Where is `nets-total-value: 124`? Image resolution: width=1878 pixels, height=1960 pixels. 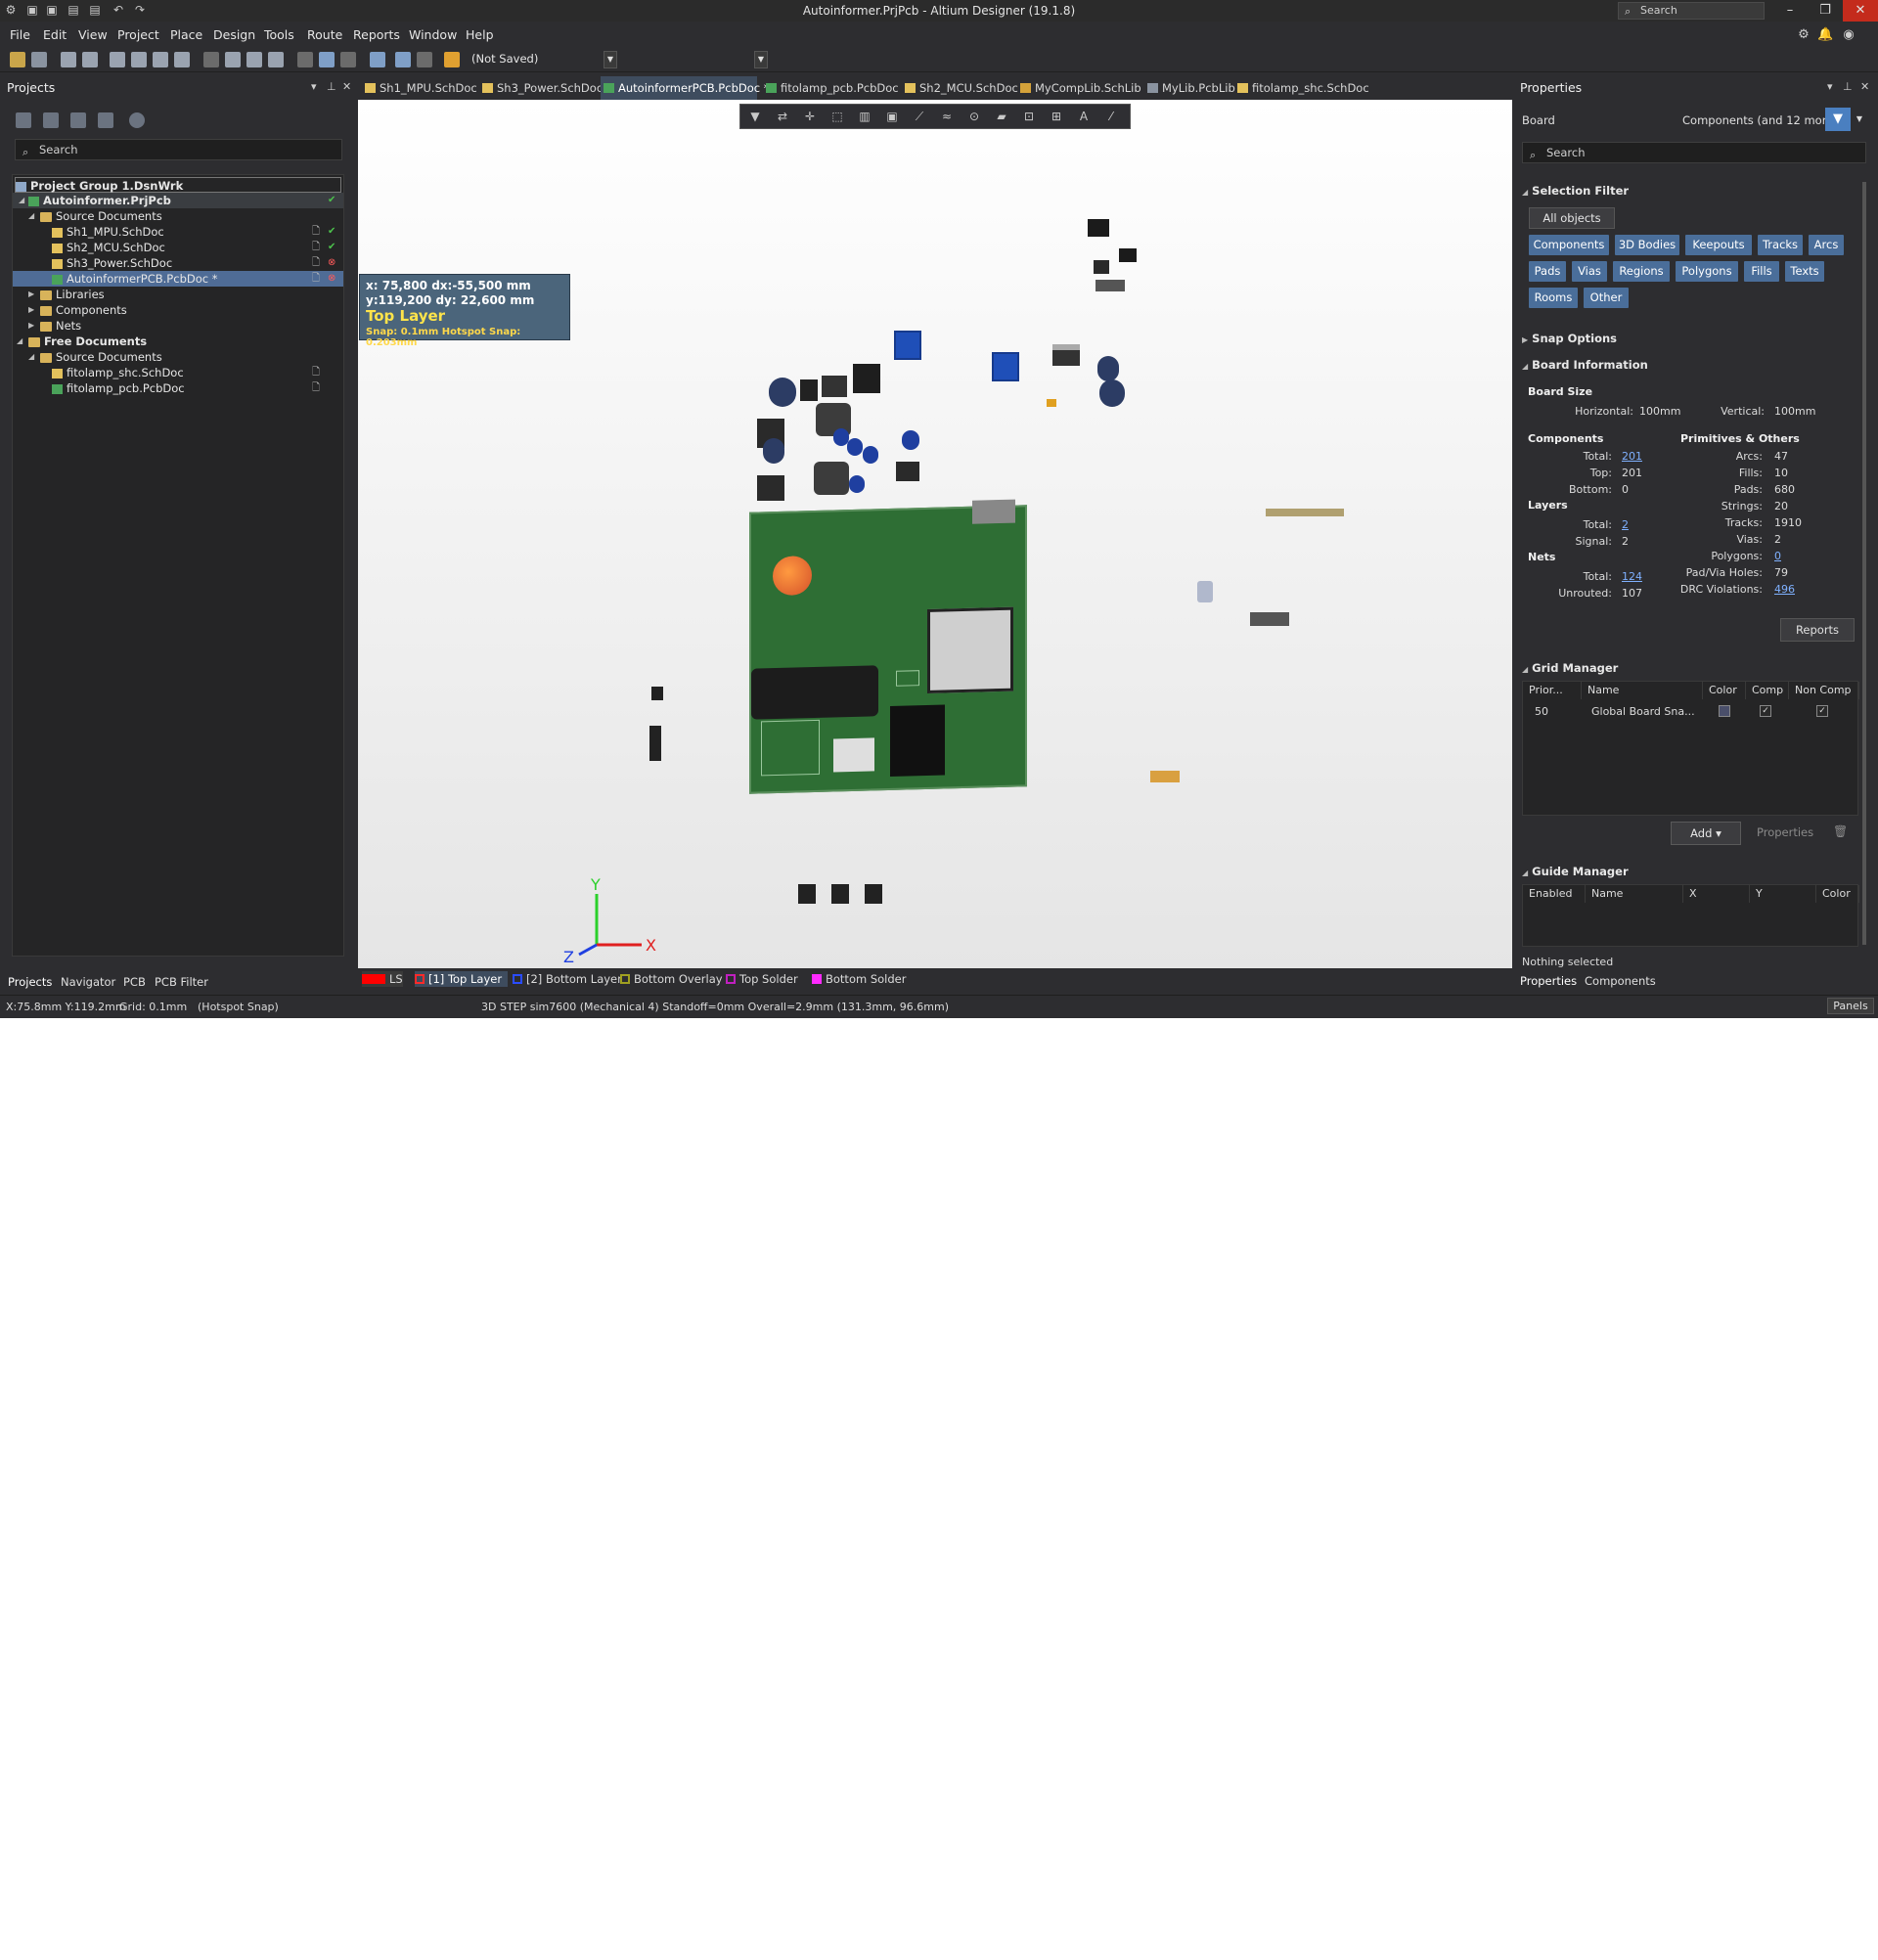 nets-total-value: 124 is located at coordinates (1632, 576).